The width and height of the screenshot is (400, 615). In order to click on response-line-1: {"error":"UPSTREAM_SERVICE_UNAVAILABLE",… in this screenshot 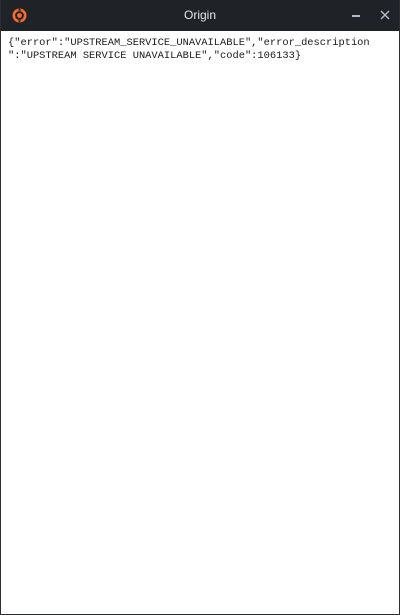, I will do `click(189, 43)`.